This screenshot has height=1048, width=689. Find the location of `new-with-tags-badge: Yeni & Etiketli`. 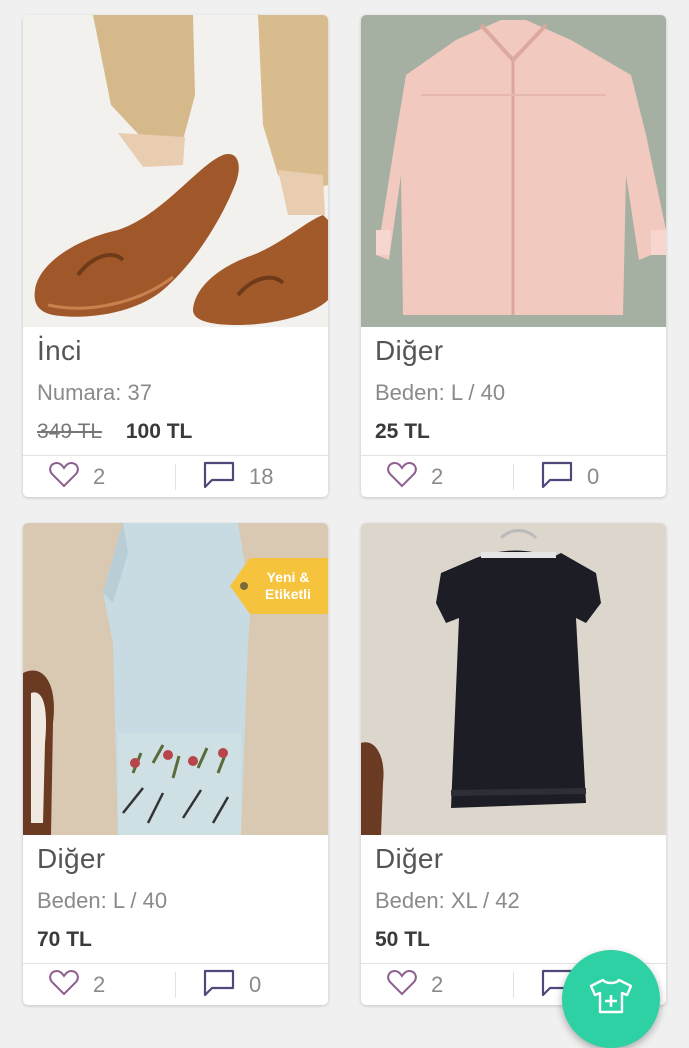

new-with-tags-badge: Yeni & Etiketli is located at coordinates (279, 586).